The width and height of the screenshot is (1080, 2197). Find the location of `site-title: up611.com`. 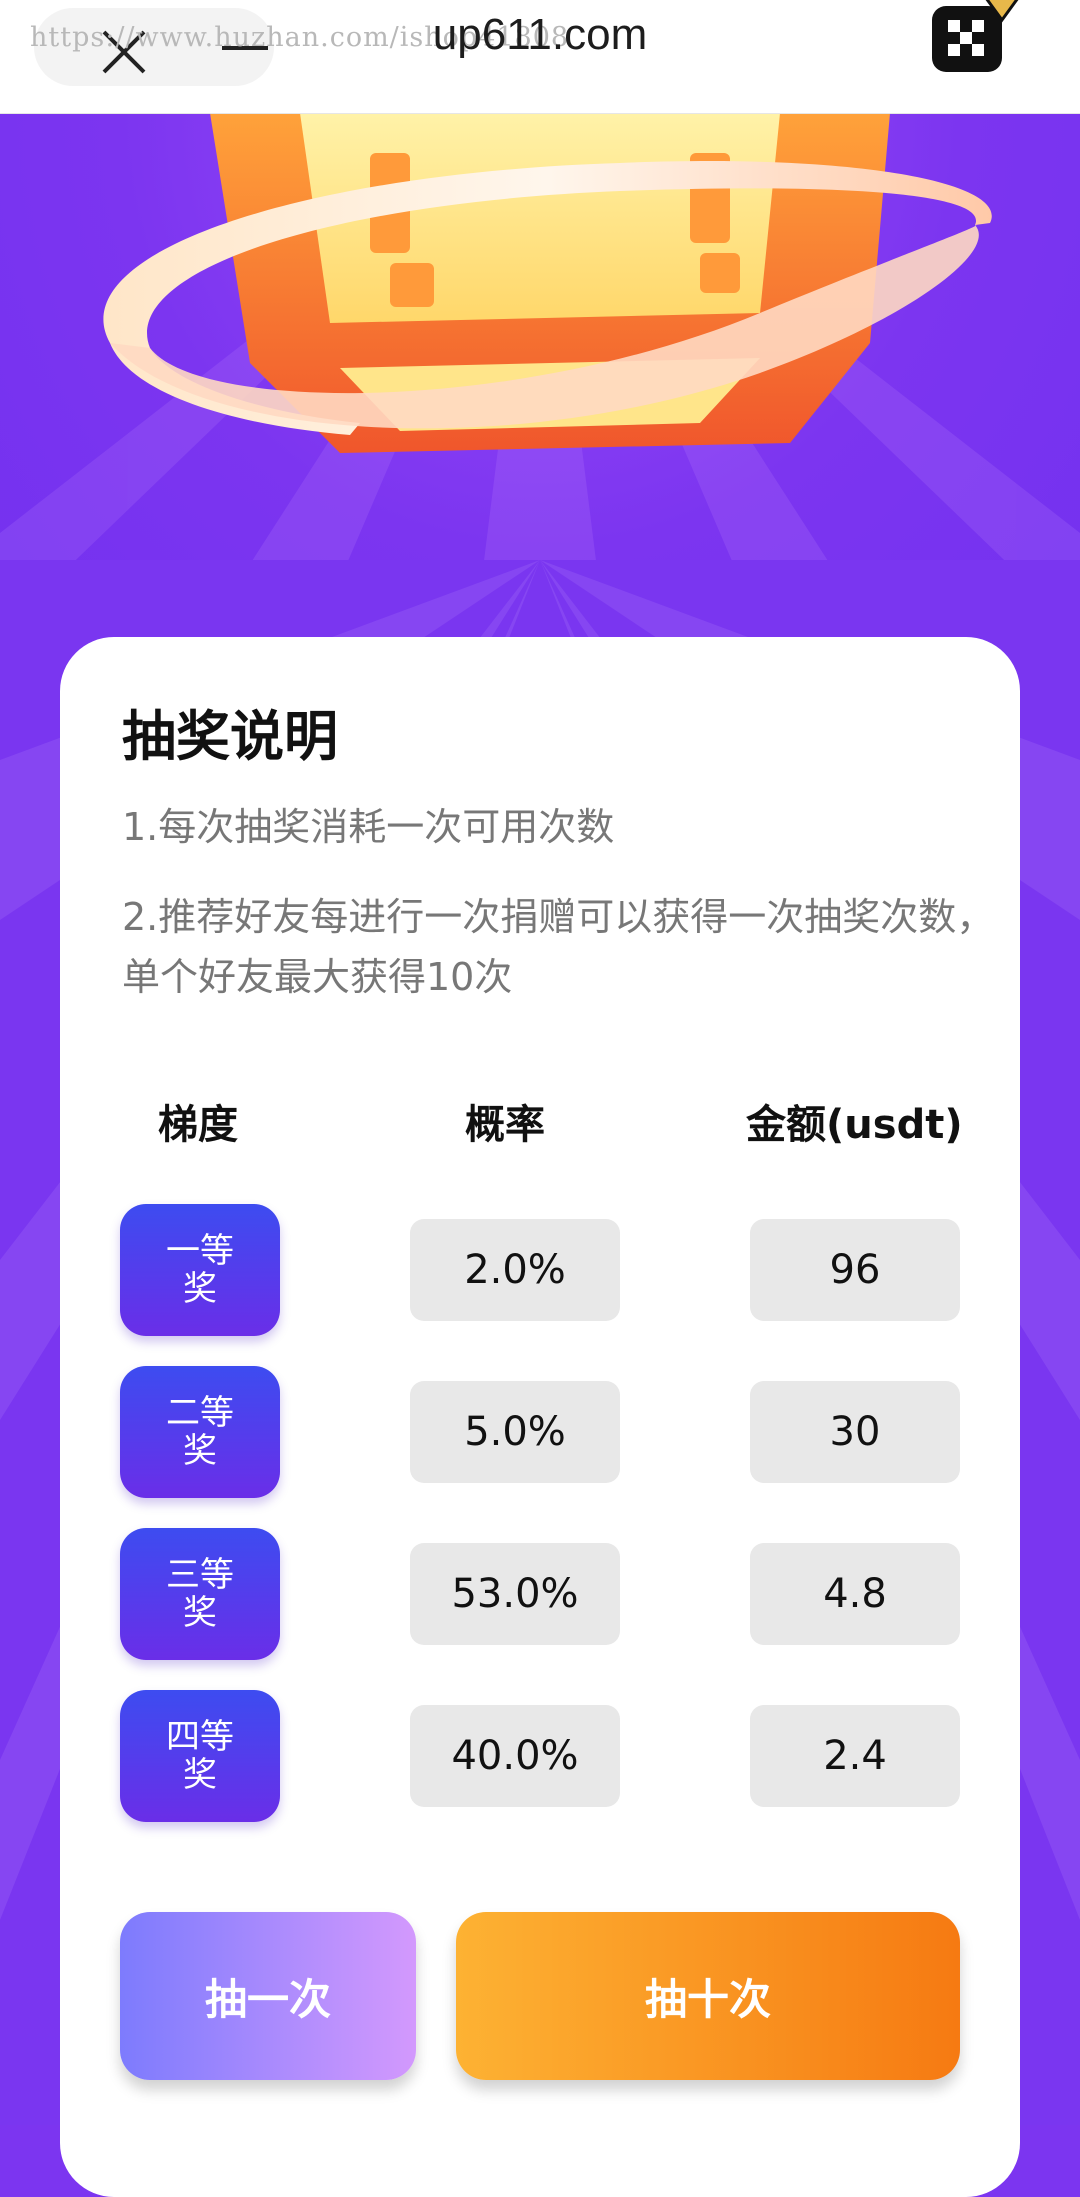

site-title: up611.com is located at coordinates (540, 34).